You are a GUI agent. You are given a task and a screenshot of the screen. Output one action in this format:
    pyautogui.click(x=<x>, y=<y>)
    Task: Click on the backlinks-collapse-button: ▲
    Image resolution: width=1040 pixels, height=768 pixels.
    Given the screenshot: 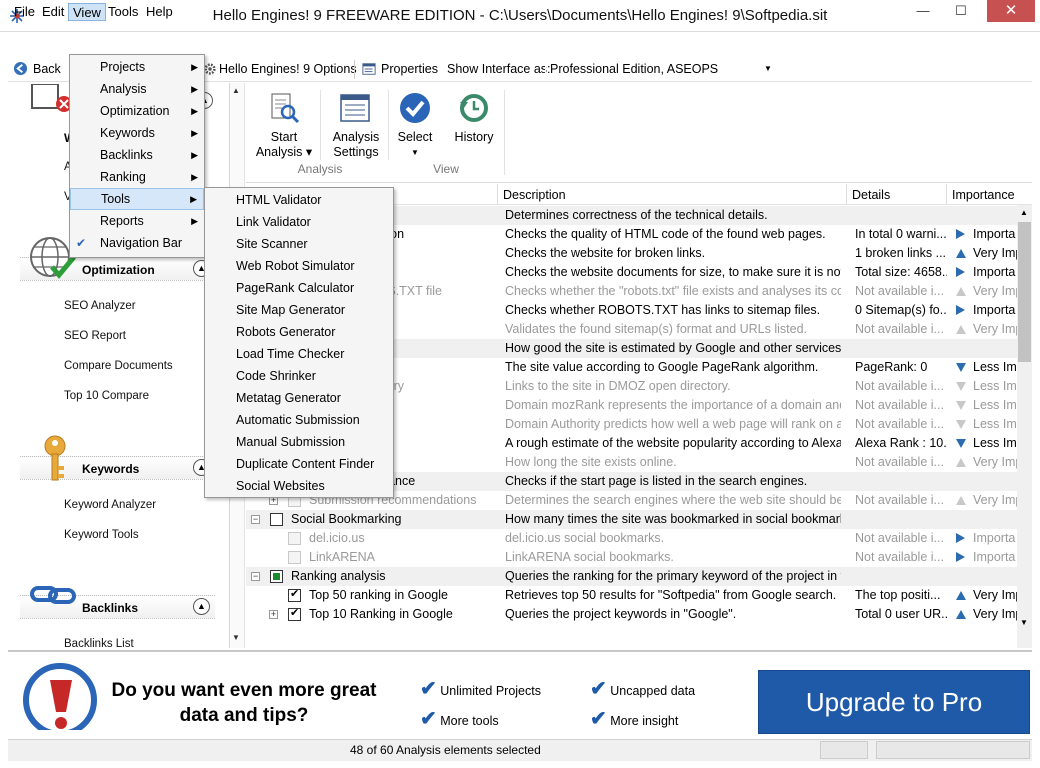 What is the action you would take?
    pyautogui.click(x=201, y=606)
    